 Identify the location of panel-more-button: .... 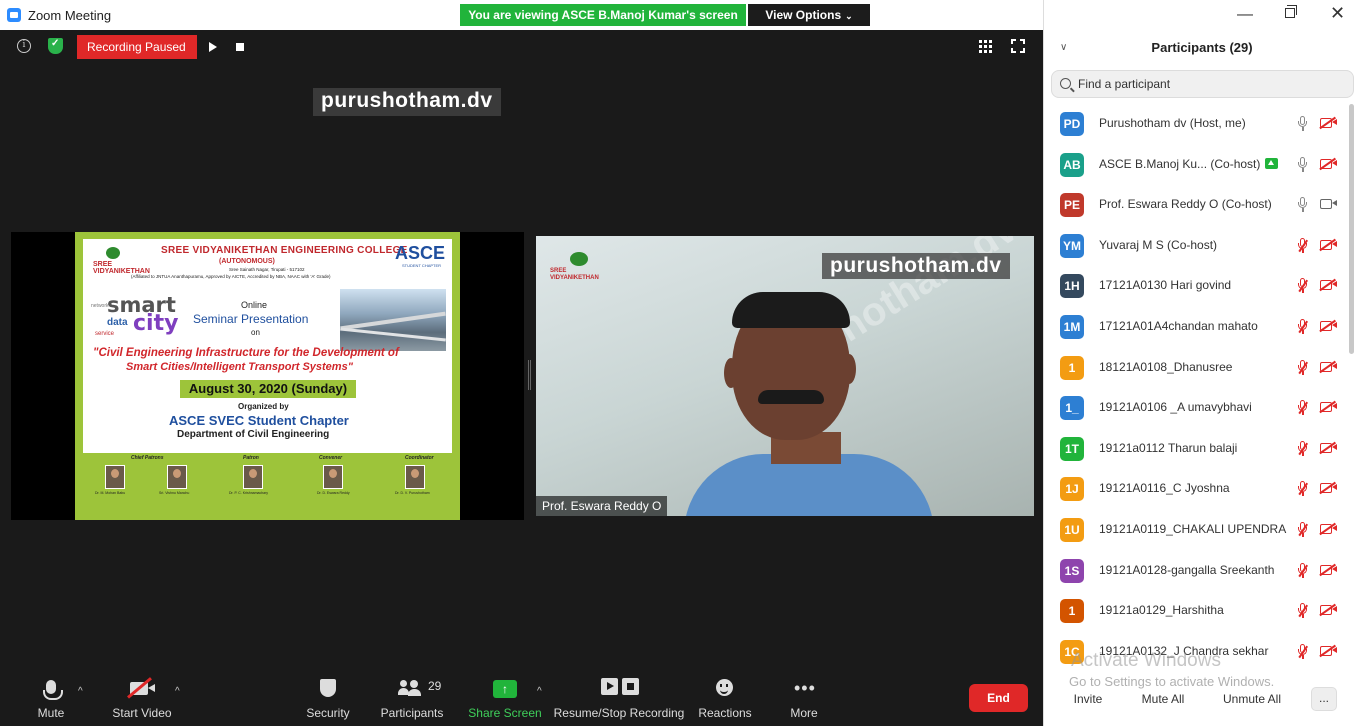
(1324, 699).